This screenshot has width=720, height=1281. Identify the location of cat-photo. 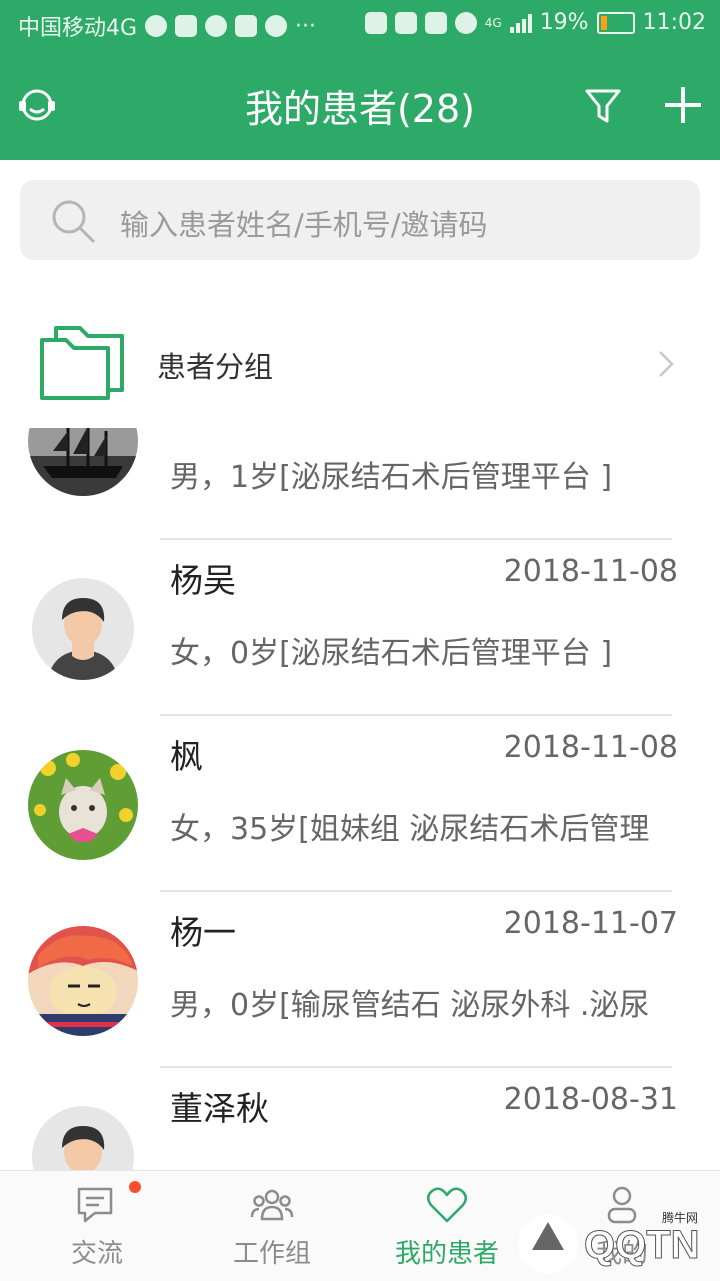
(83, 805).